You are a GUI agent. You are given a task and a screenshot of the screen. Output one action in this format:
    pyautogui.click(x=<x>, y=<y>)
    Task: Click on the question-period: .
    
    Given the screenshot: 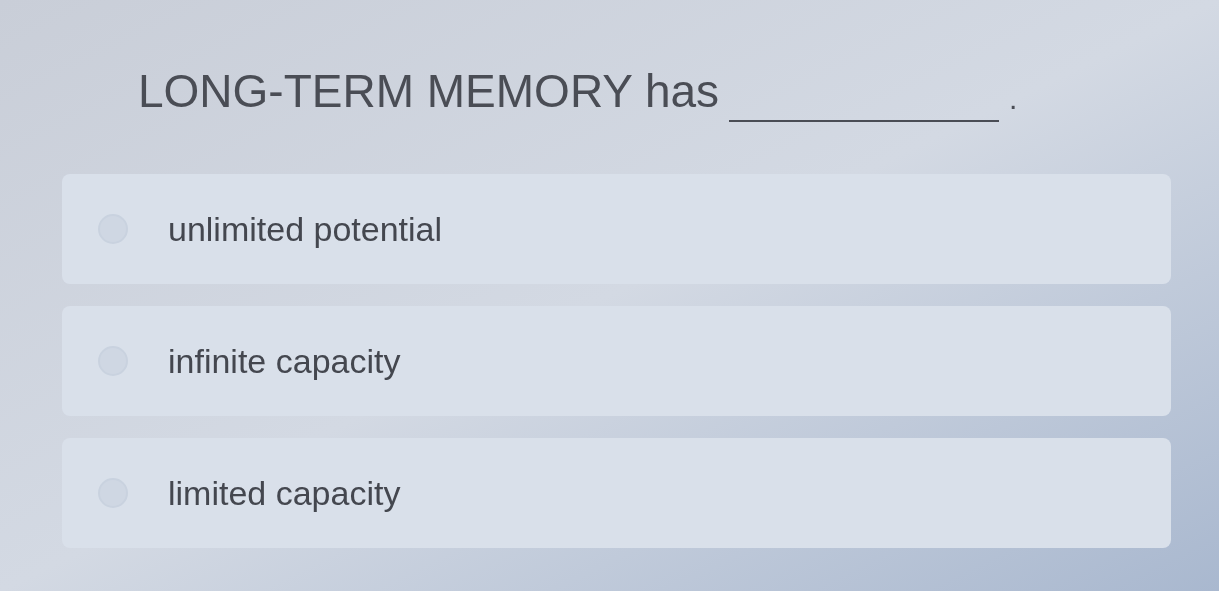 What is the action you would take?
    pyautogui.click(x=1013, y=99)
    